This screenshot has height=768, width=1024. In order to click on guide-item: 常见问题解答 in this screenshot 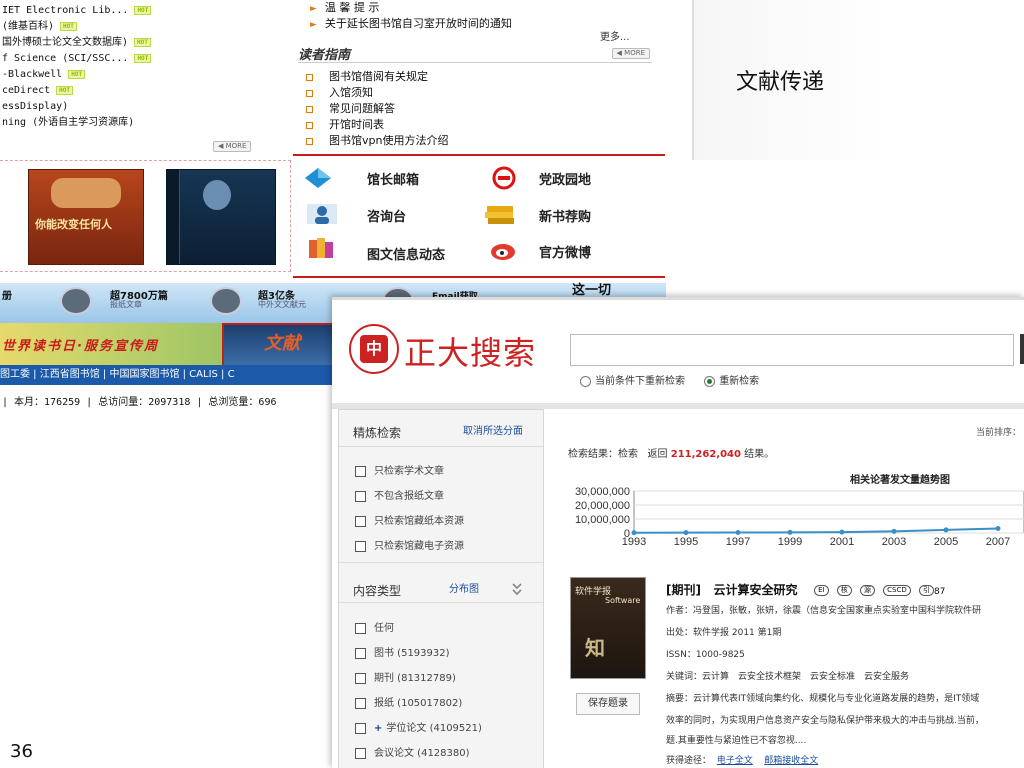, I will do `click(377, 109)`.